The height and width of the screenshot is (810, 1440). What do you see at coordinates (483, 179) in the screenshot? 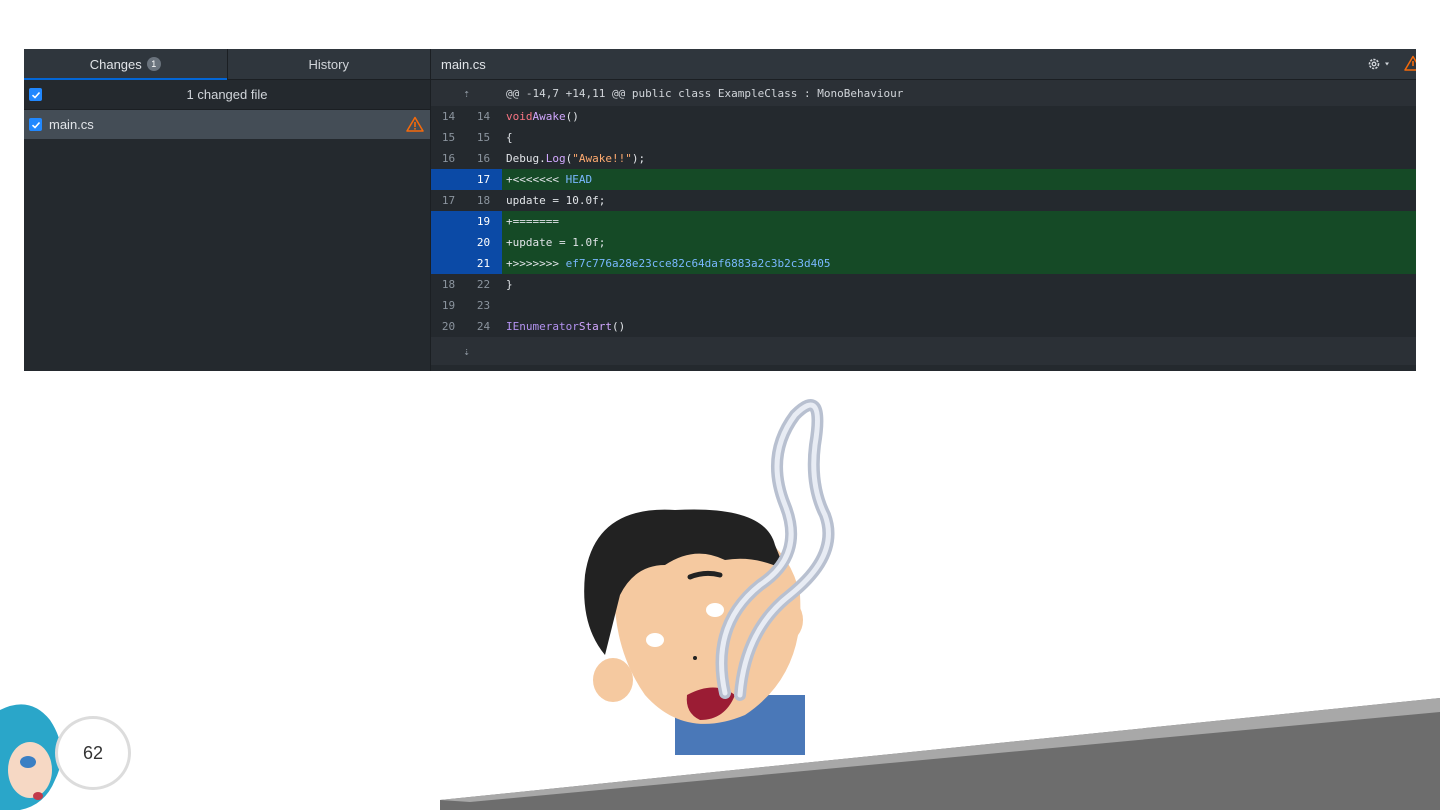
I see `new-line-number: 17` at bounding box center [483, 179].